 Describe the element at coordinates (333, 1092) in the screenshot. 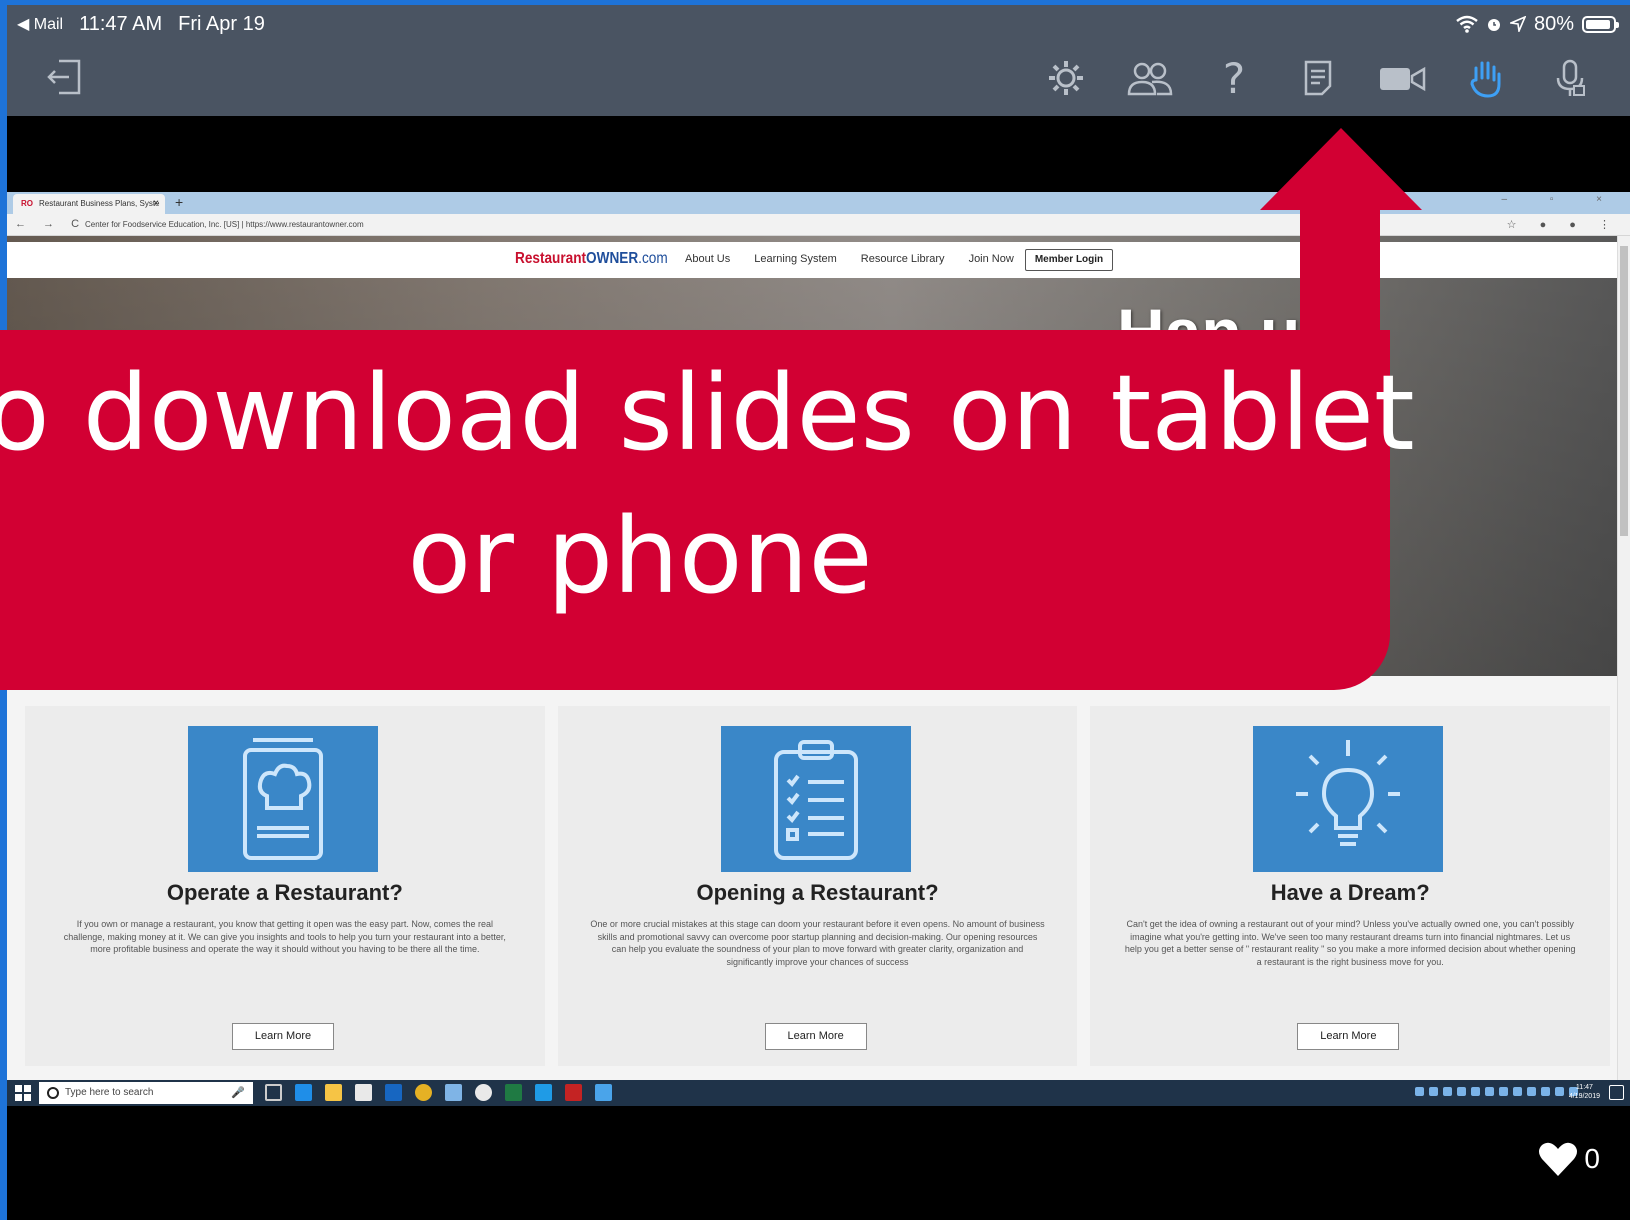

I see `file-explorer-icon` at that location.